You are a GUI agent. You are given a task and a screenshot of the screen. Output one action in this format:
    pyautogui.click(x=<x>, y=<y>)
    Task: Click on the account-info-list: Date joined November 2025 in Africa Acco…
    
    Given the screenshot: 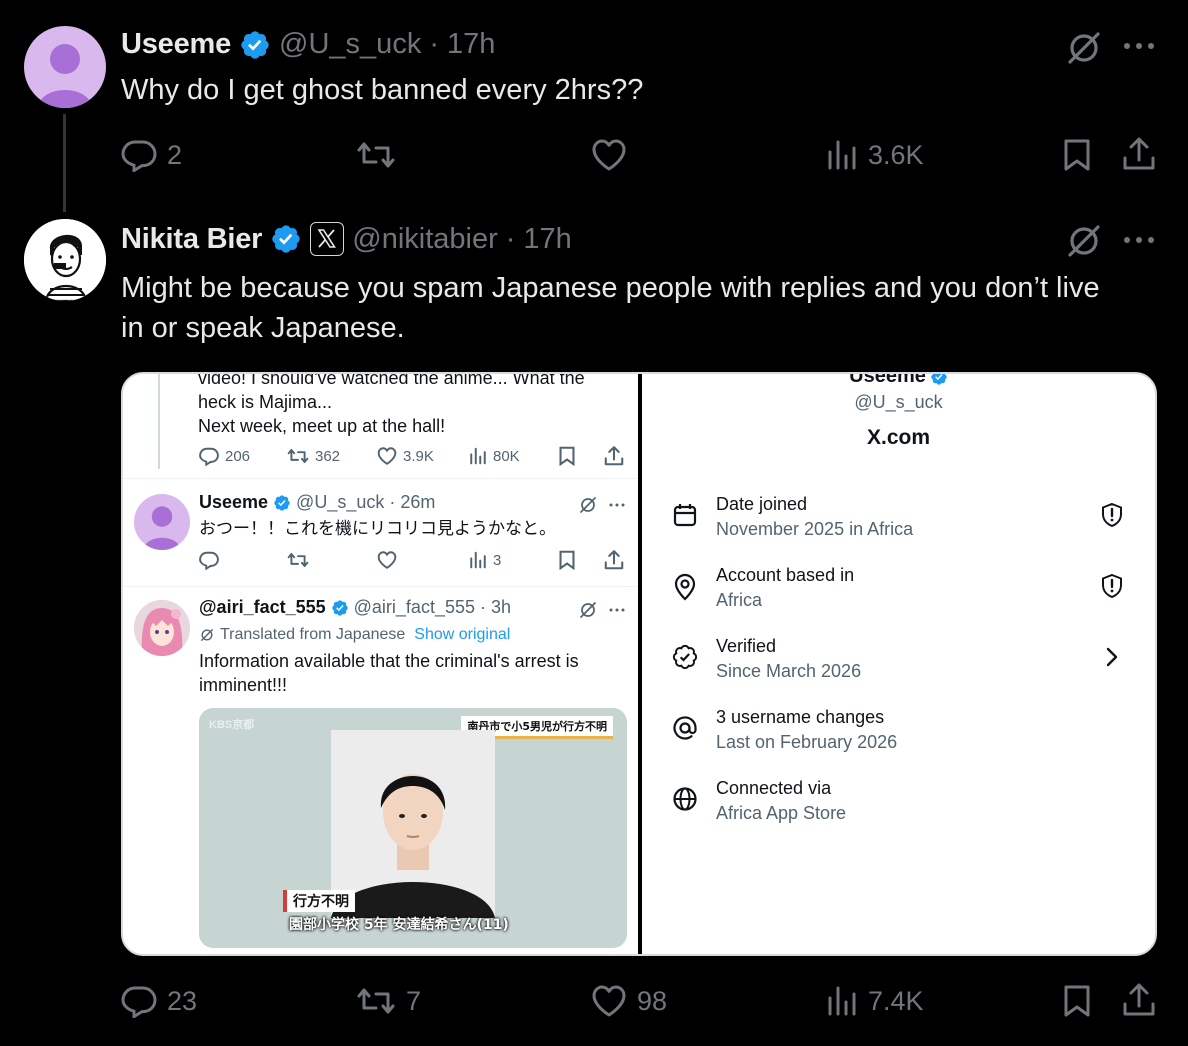 What is the action you would take?
    pyautogui.click(x=907, y=671)
    